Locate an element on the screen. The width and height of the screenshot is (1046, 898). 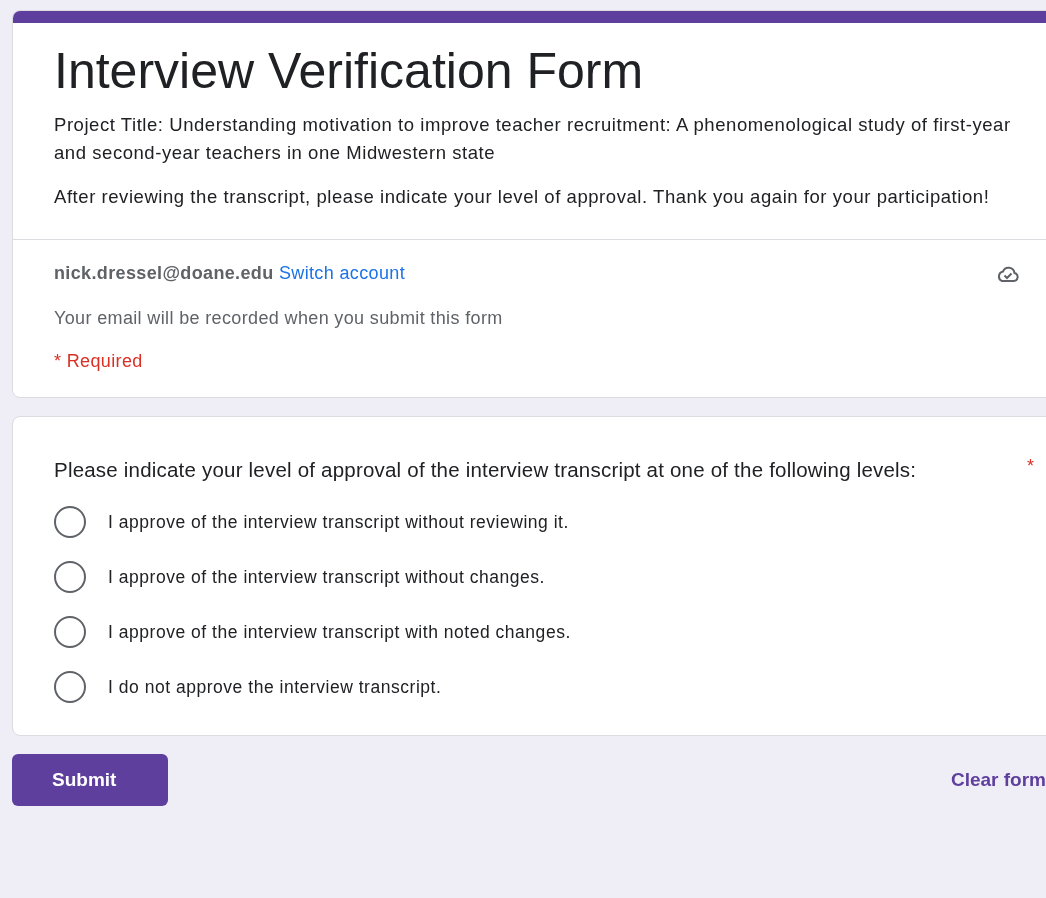
radio-option: I approve of the interview transcript without changes. is located at coordinates (550, 577).